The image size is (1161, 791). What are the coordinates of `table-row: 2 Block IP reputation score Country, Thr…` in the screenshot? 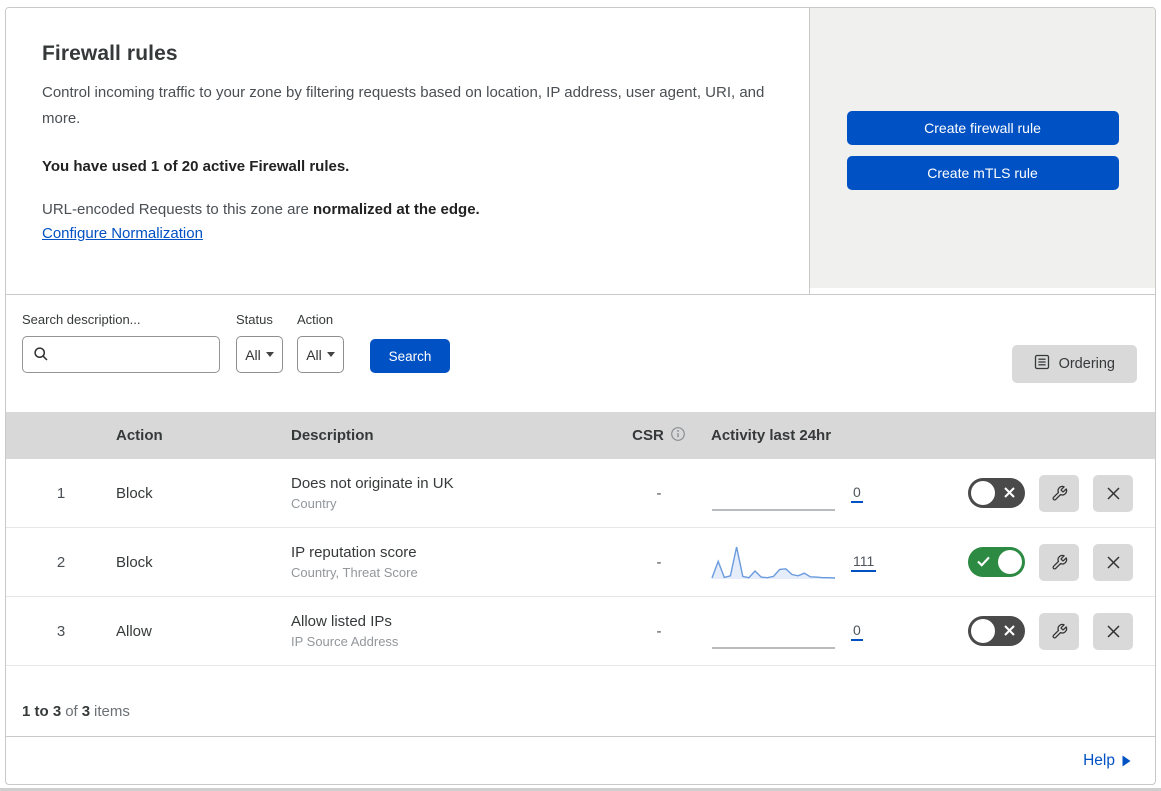 It's located at (580, 562).